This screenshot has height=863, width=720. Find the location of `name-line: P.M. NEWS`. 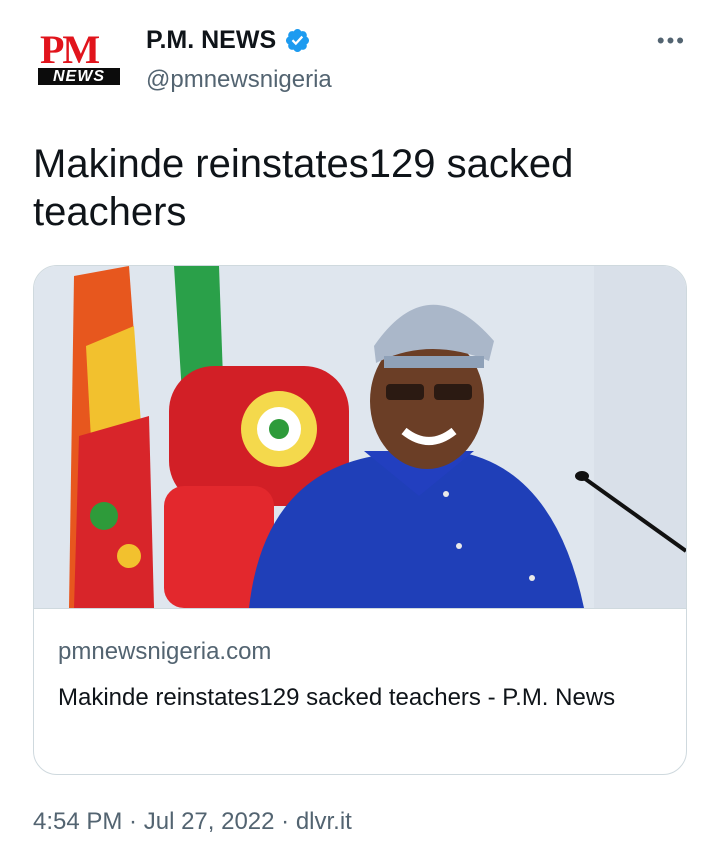

name-line: P.M. NEWS is located at coordinates (228, 40).